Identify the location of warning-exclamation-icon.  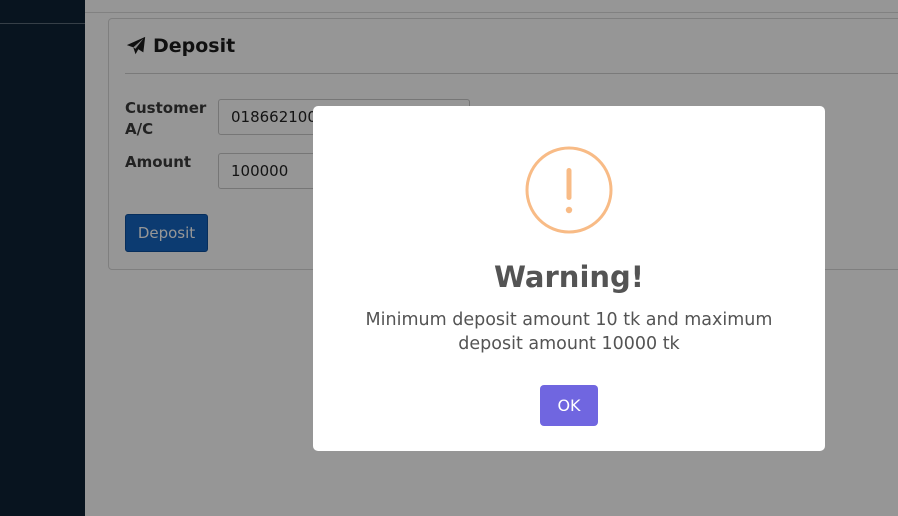
(569, 190).